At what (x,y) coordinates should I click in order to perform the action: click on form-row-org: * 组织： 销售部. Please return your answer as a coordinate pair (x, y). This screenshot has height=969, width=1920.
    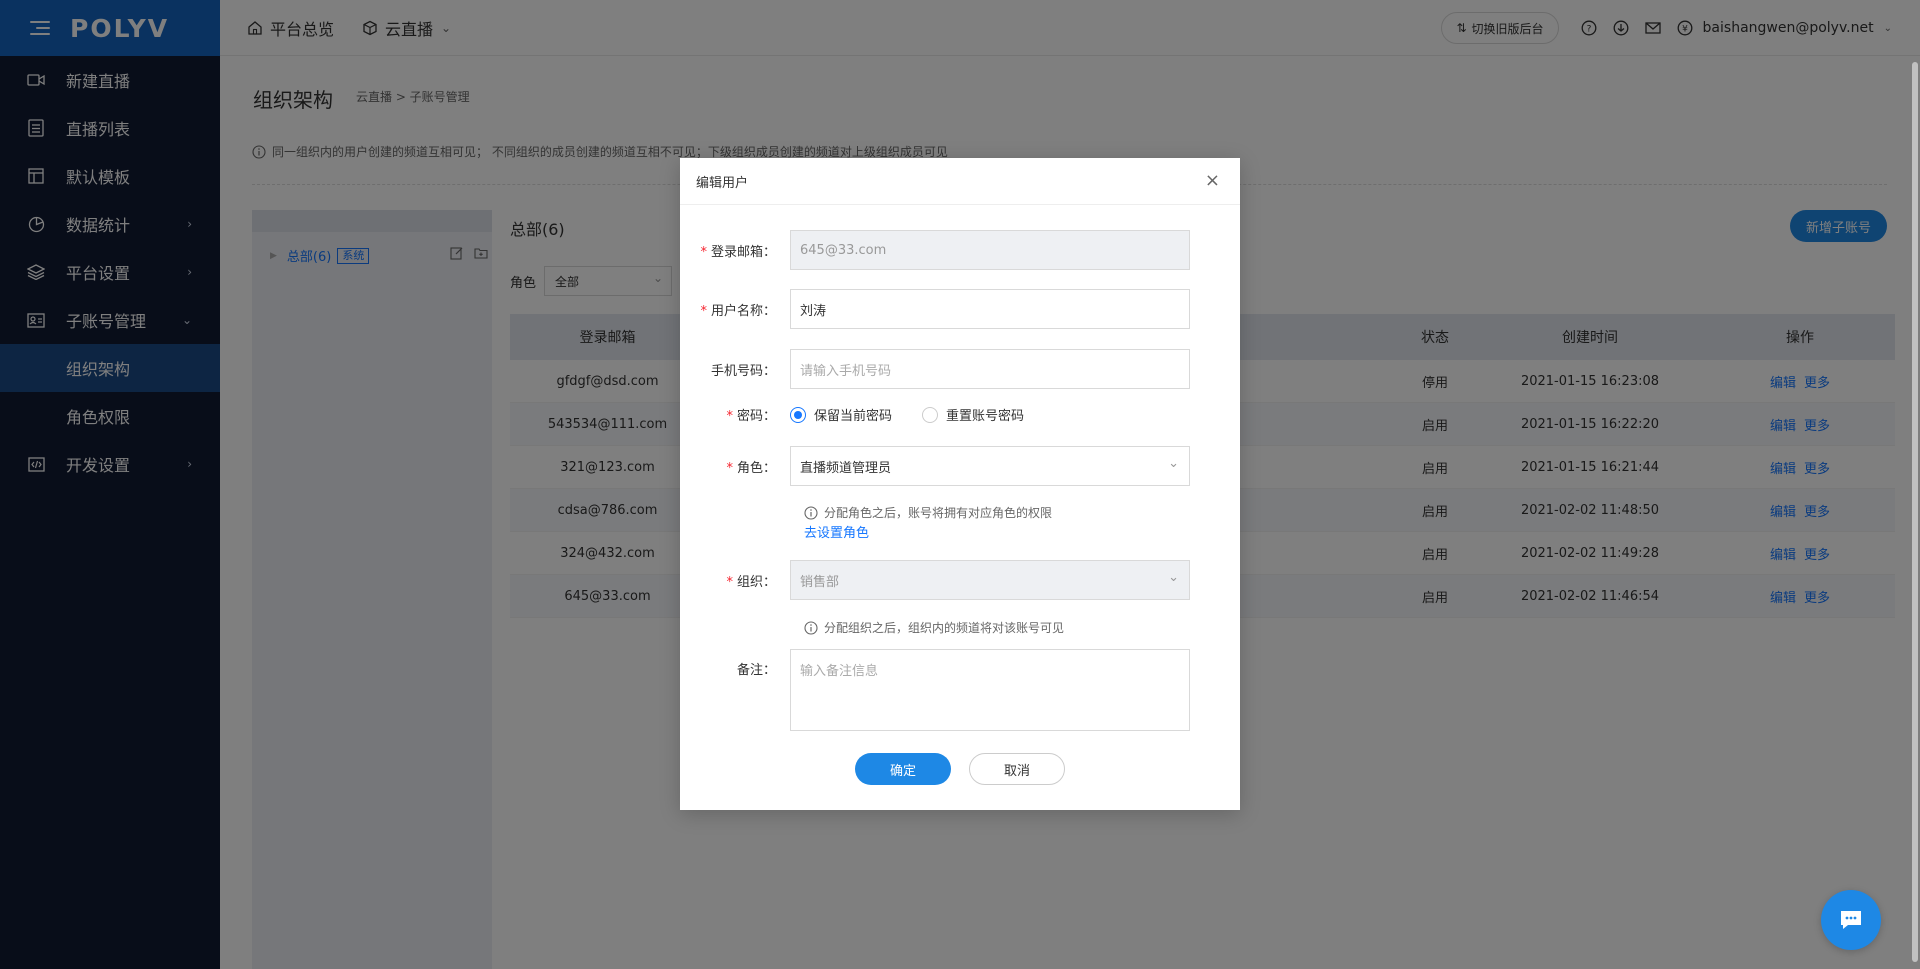
    Looking at the image, I should click on (960, 580).